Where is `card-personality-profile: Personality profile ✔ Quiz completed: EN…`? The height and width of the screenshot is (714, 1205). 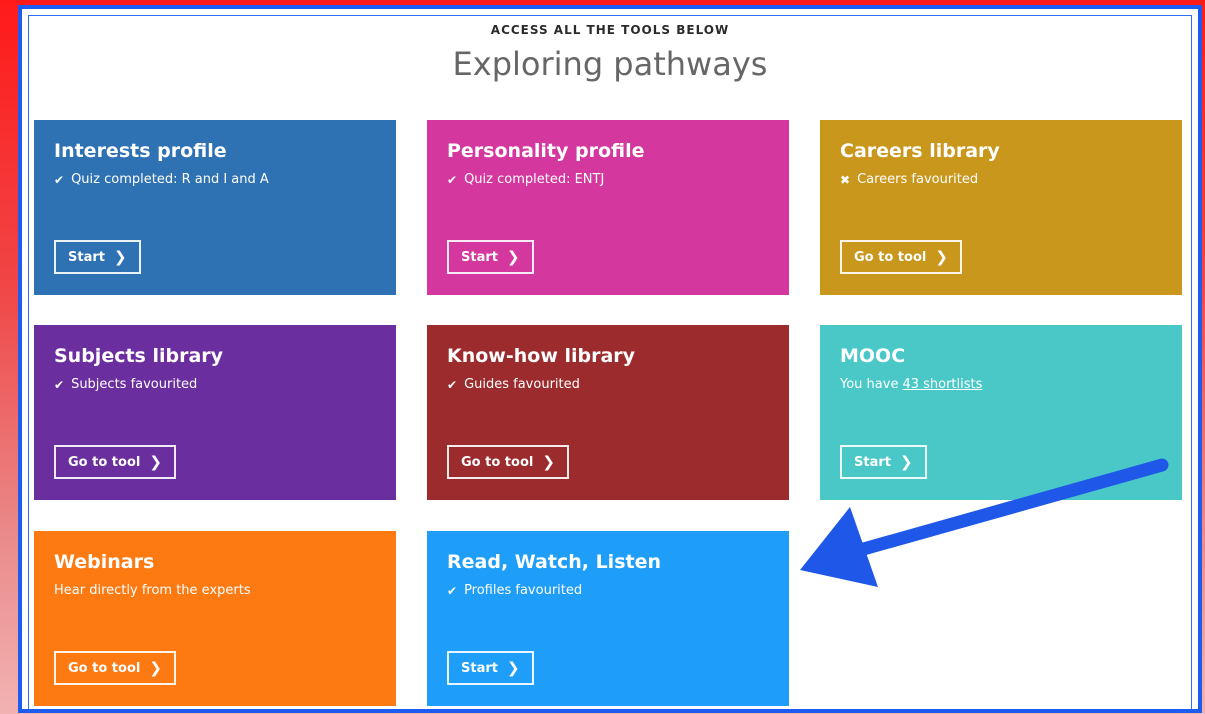
card-personality-profile: Personality profile ✔ Quiz completed: EN… is located at coordinates (608, 207).